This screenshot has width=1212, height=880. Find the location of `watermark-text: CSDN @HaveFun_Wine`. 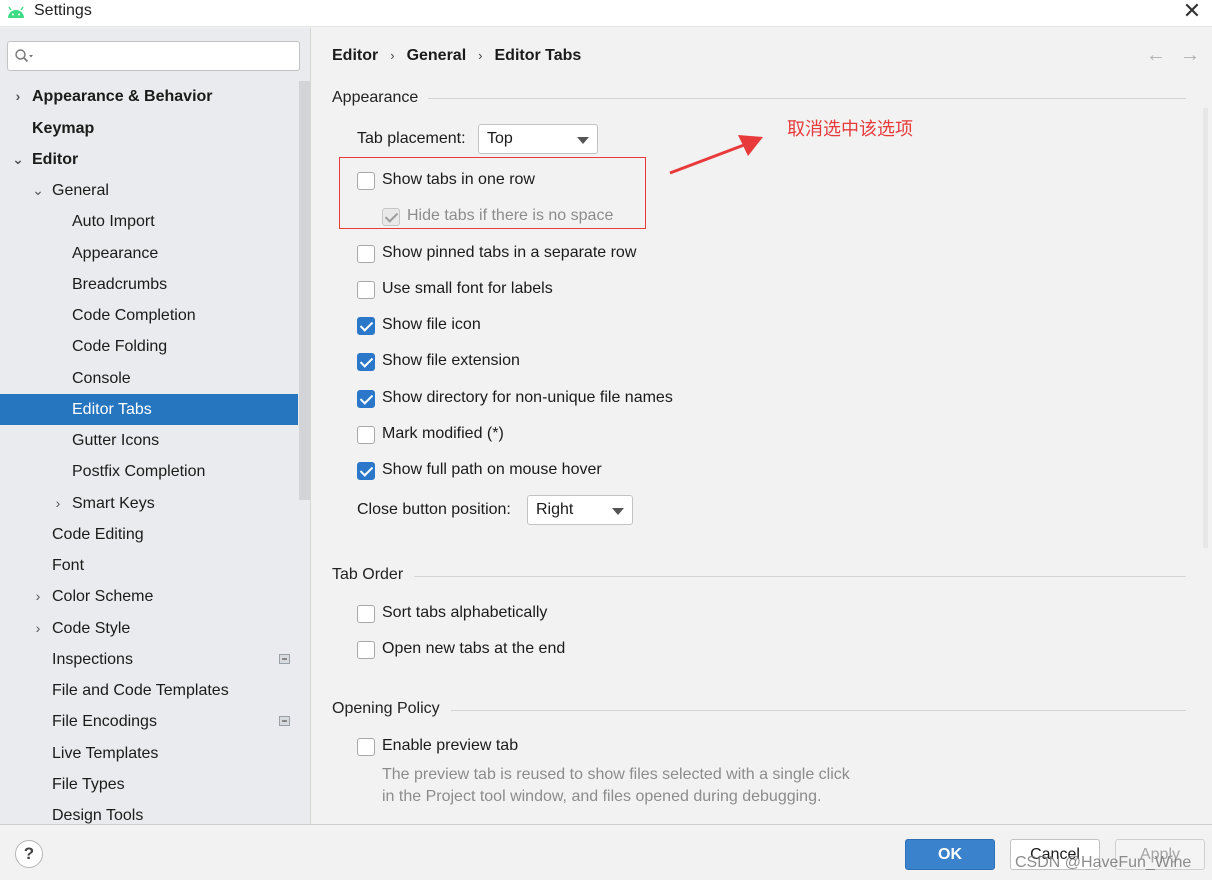

watermark-text: CSDN @HaveFun_Wine is located at coordinates (1103, 862).